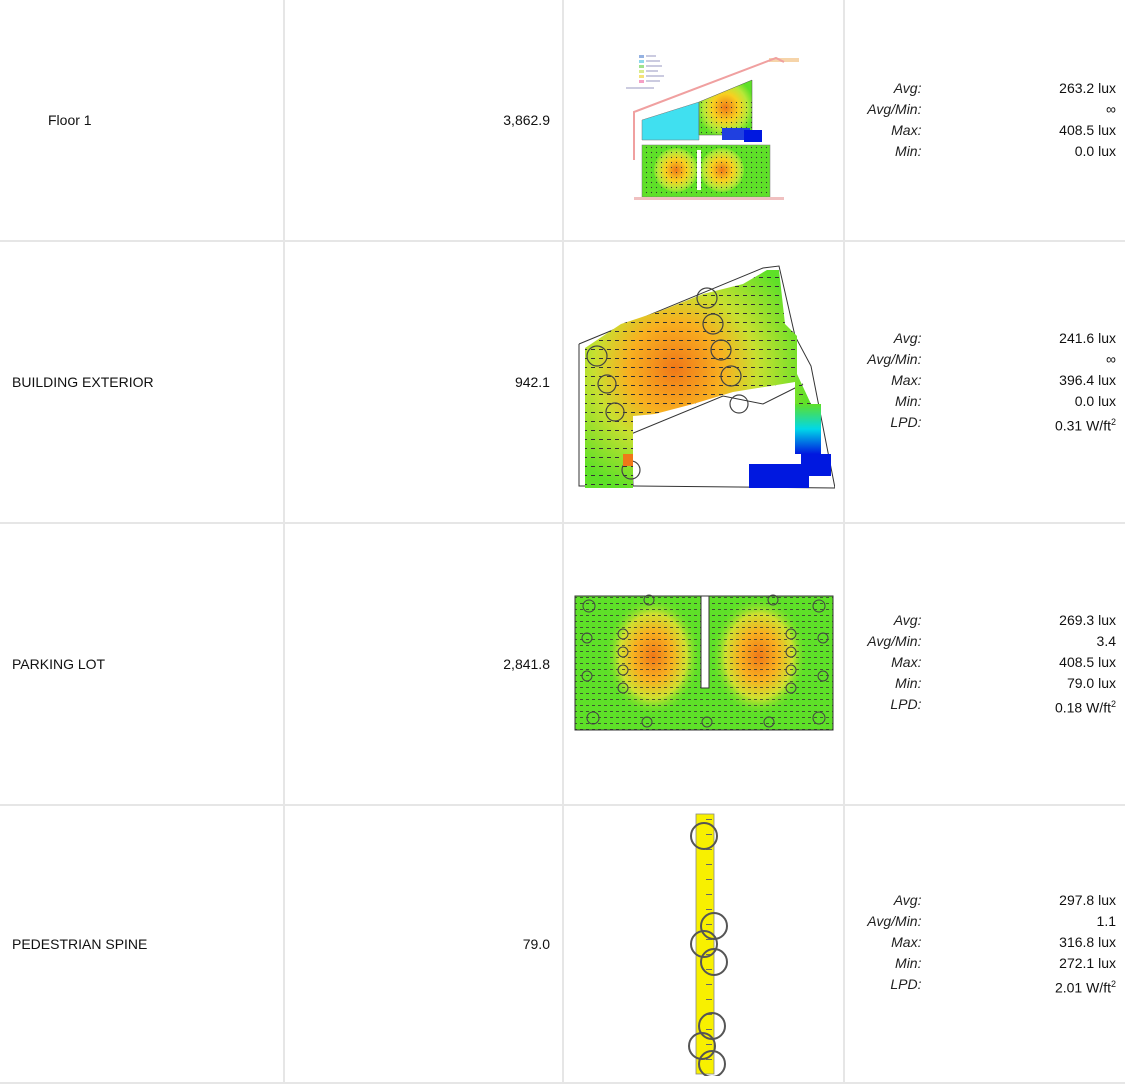 This screenshot has height=1084, width=1125. Describe the element at coordinates (70, 120) in the screenshot. I see `area-name: Floor 1` at that location.